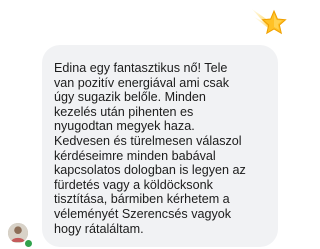 This screenshot has height=249, width=320. Describe the element at coordinates (269, 21) in the screenshot. I see `shooting-star-icon` at that location.